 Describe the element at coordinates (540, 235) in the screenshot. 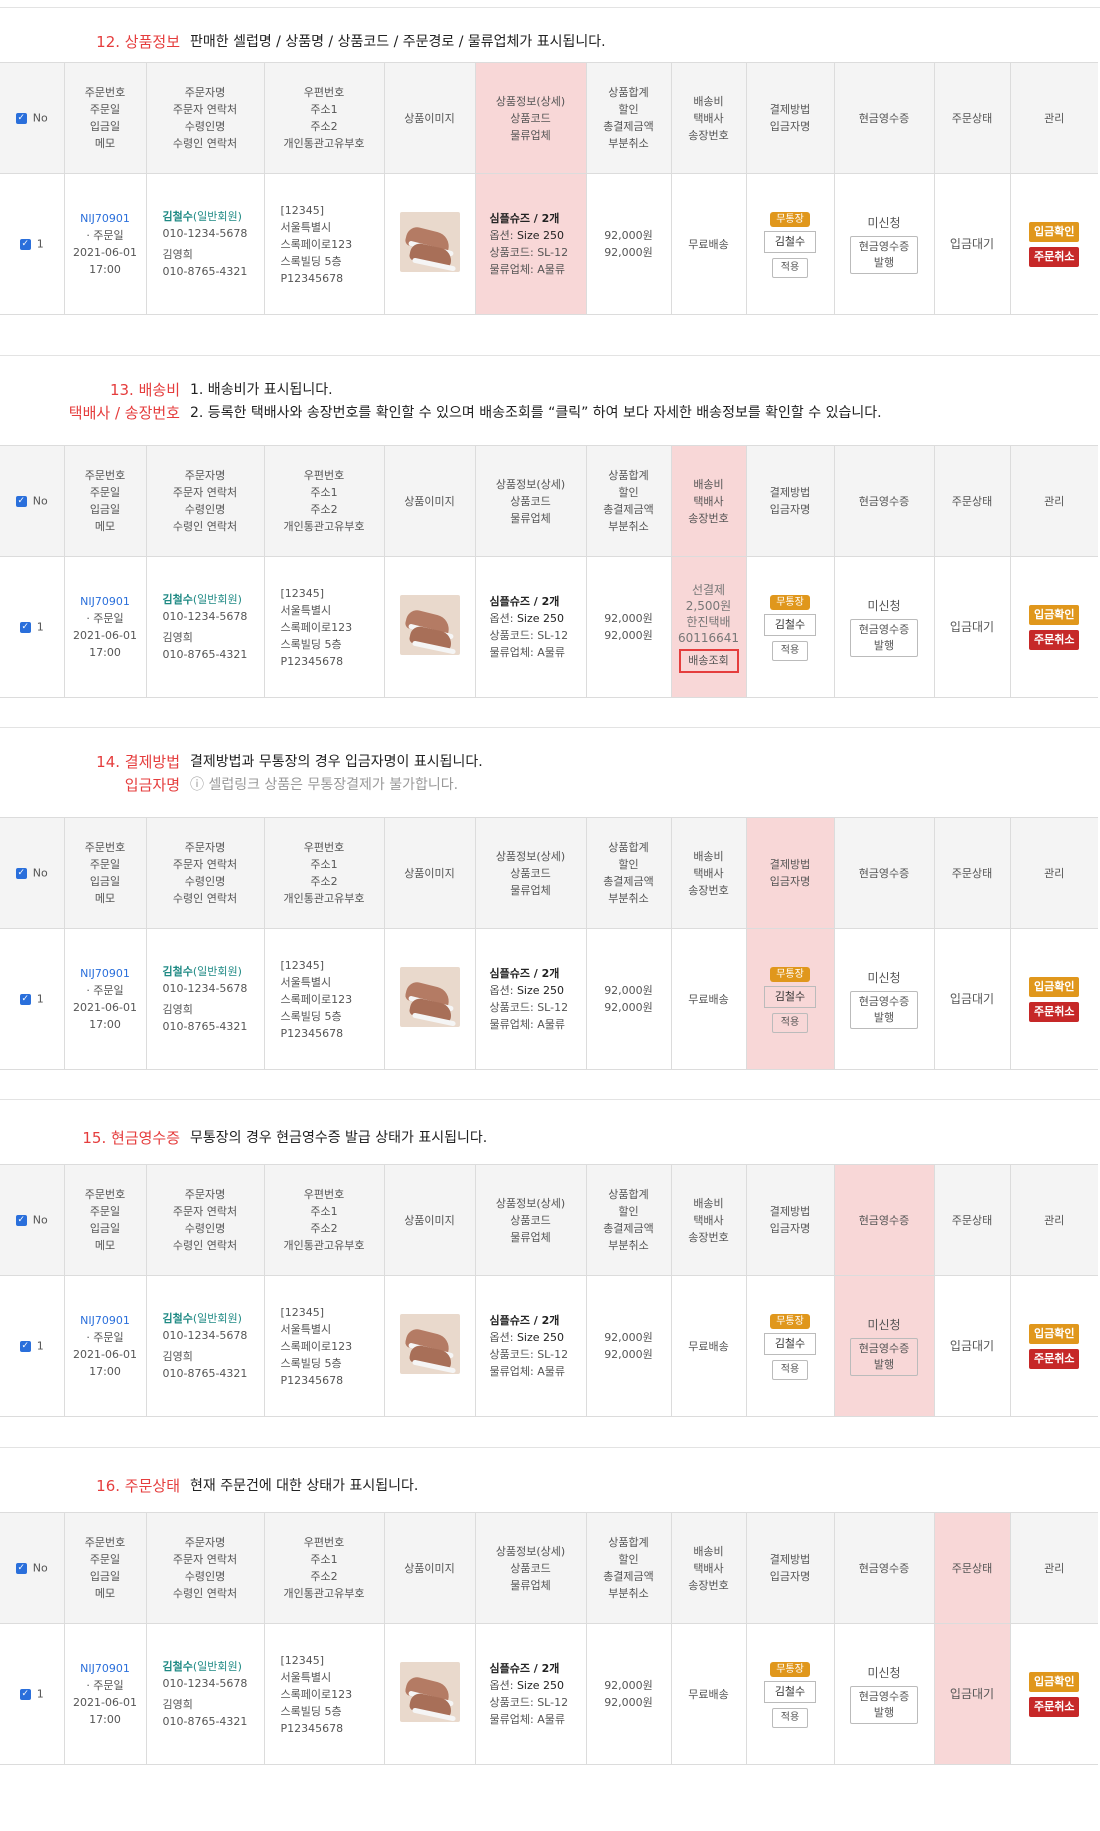

I see `option-value: Size 250` at that location.